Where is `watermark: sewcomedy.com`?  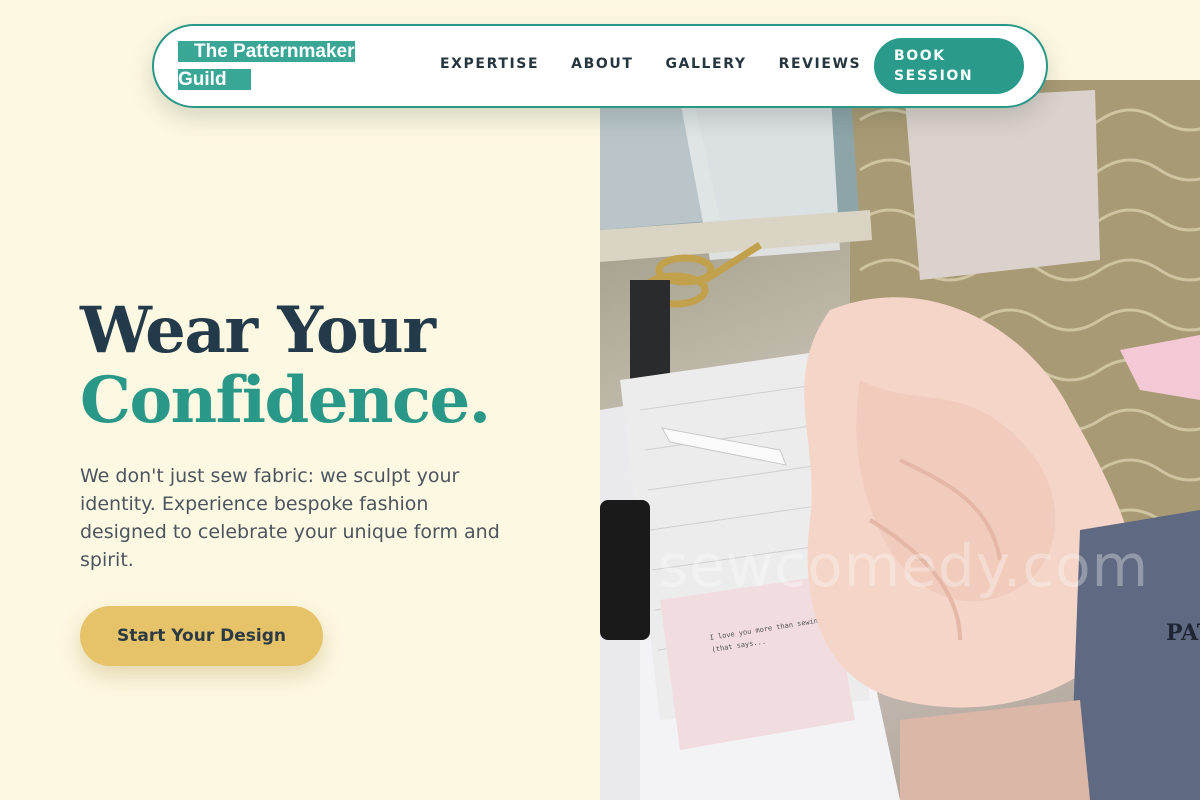 watermark: sewcomedy.com is located at coordinates (904, 566).